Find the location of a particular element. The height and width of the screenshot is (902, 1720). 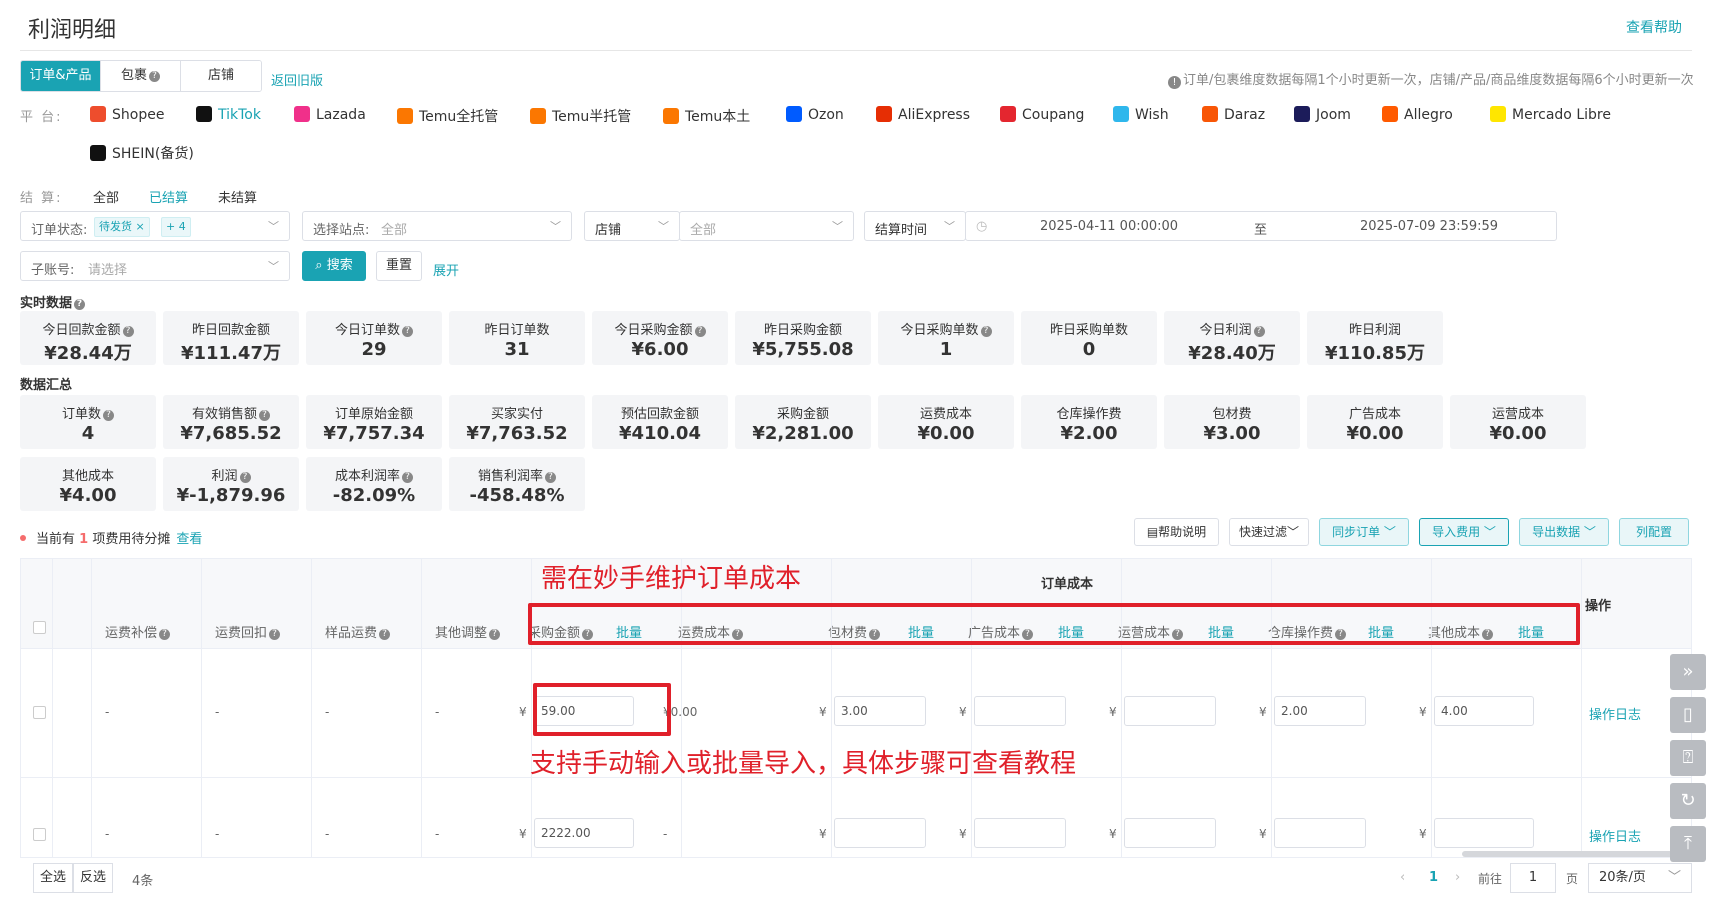

stat-card: 运营成本 ¥0.00 is located at coordinates (1518, 422).